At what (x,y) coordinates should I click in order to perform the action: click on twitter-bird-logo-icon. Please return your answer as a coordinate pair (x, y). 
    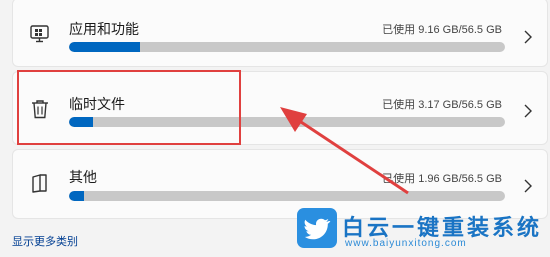
    Looking at the image, I should click on (317, 228).